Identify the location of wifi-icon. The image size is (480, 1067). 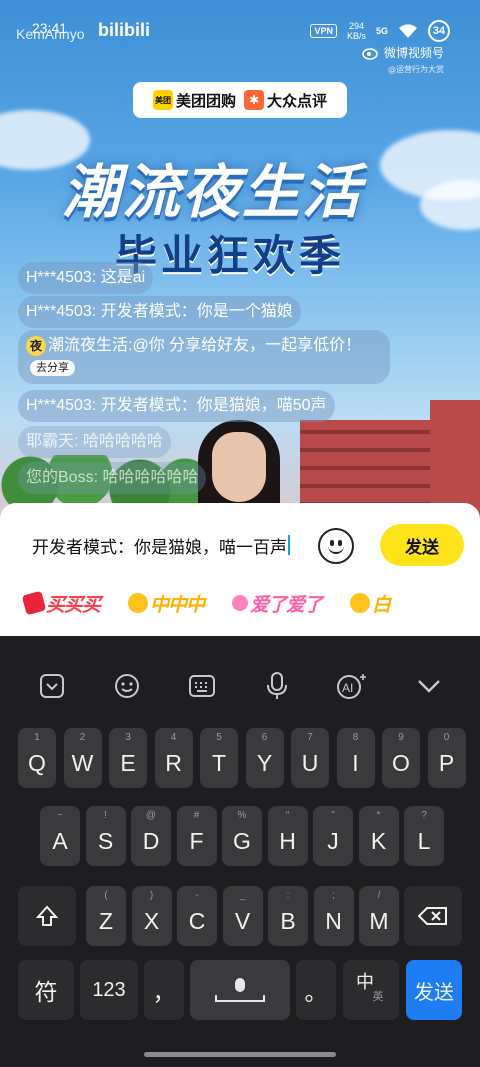
(408, 31).